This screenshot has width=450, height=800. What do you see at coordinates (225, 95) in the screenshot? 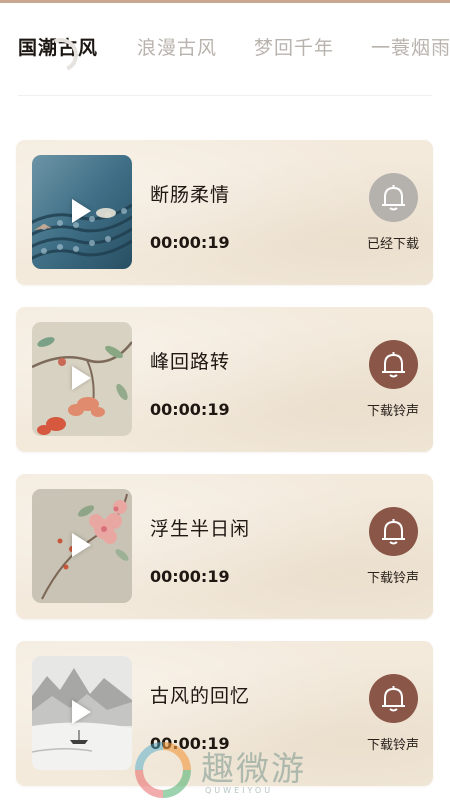
I see `tabs-divider` at bounding box center [225, 95].